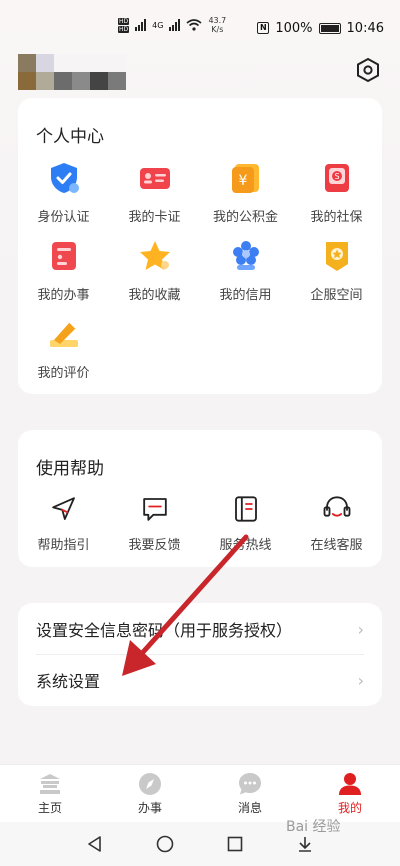  I want to click on person-icon, so click(350, 784).